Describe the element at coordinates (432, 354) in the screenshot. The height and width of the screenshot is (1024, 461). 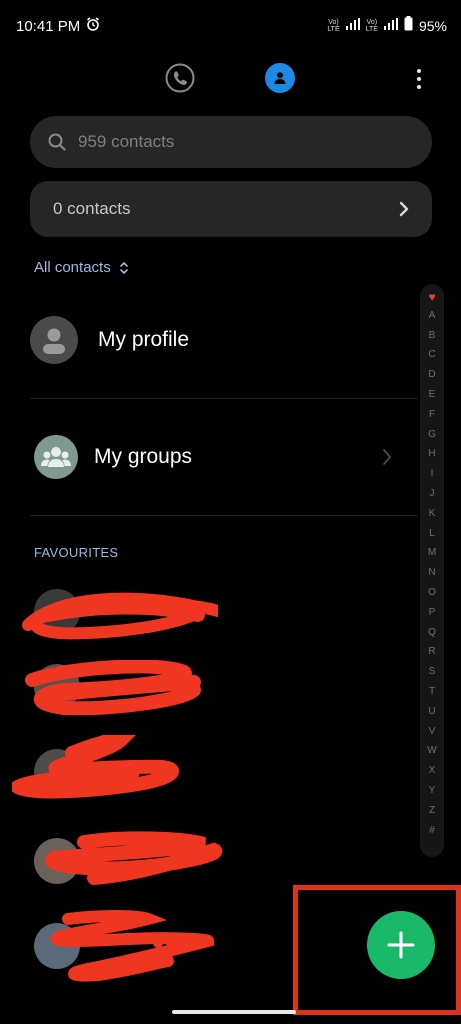
I see `index-letter-c: C` at that location.